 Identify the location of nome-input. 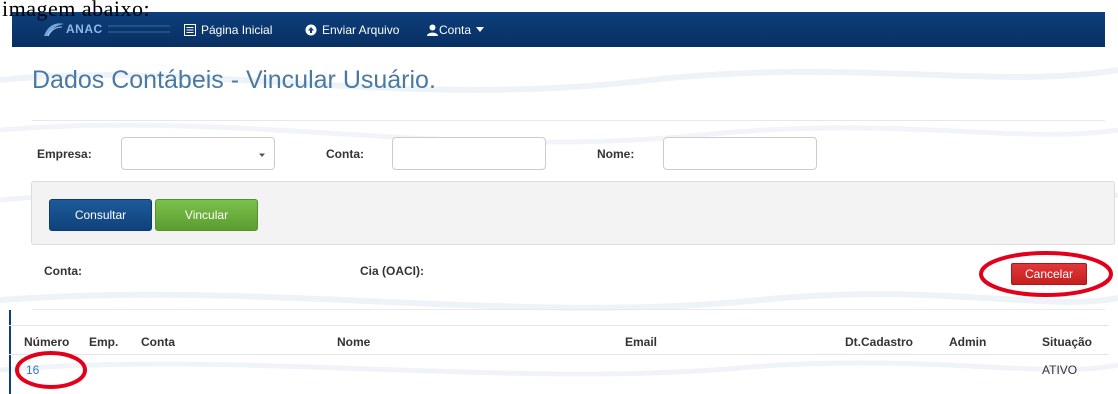
(740, 153).